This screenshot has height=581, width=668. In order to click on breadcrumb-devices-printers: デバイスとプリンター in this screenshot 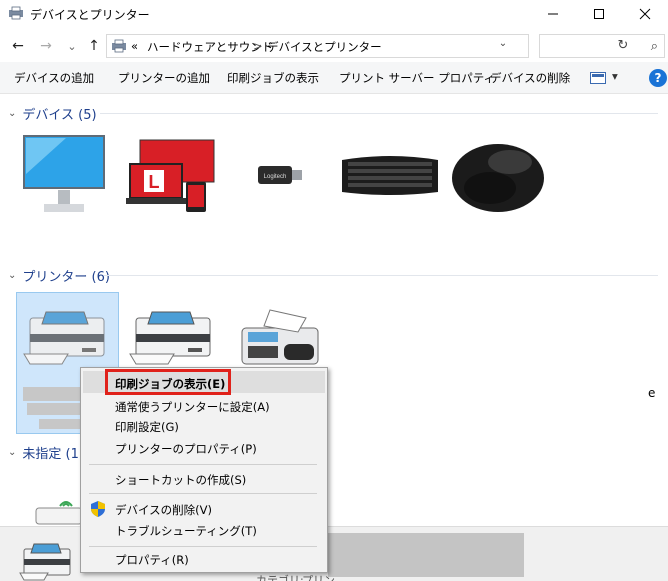, I will do `click(324, 47)`.